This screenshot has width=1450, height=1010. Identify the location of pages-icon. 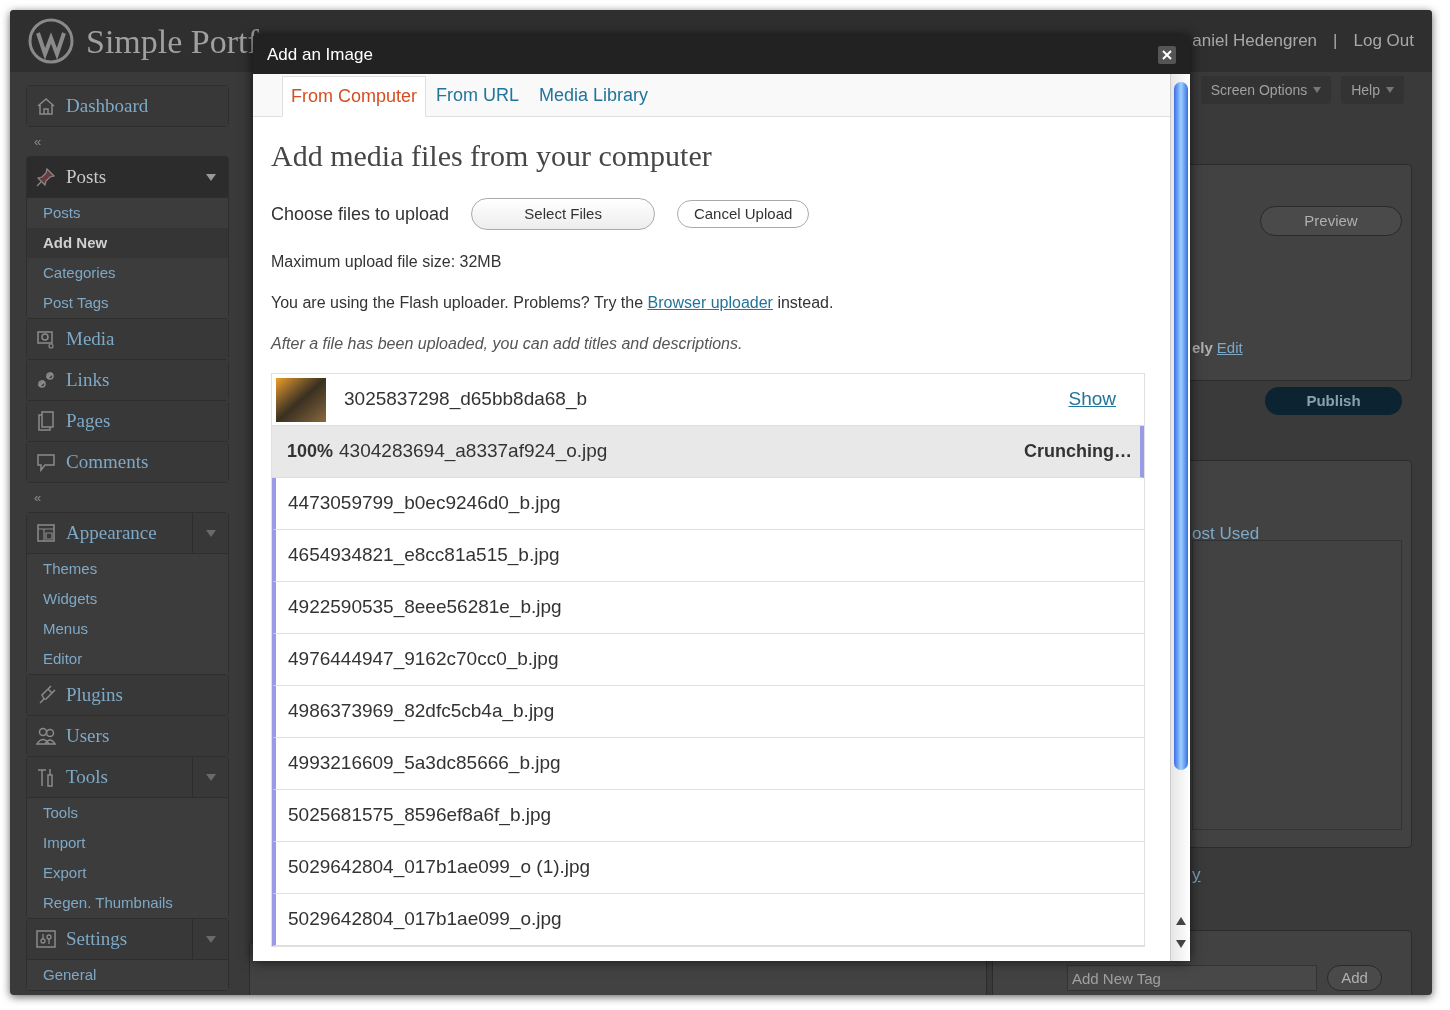
(46, 421).